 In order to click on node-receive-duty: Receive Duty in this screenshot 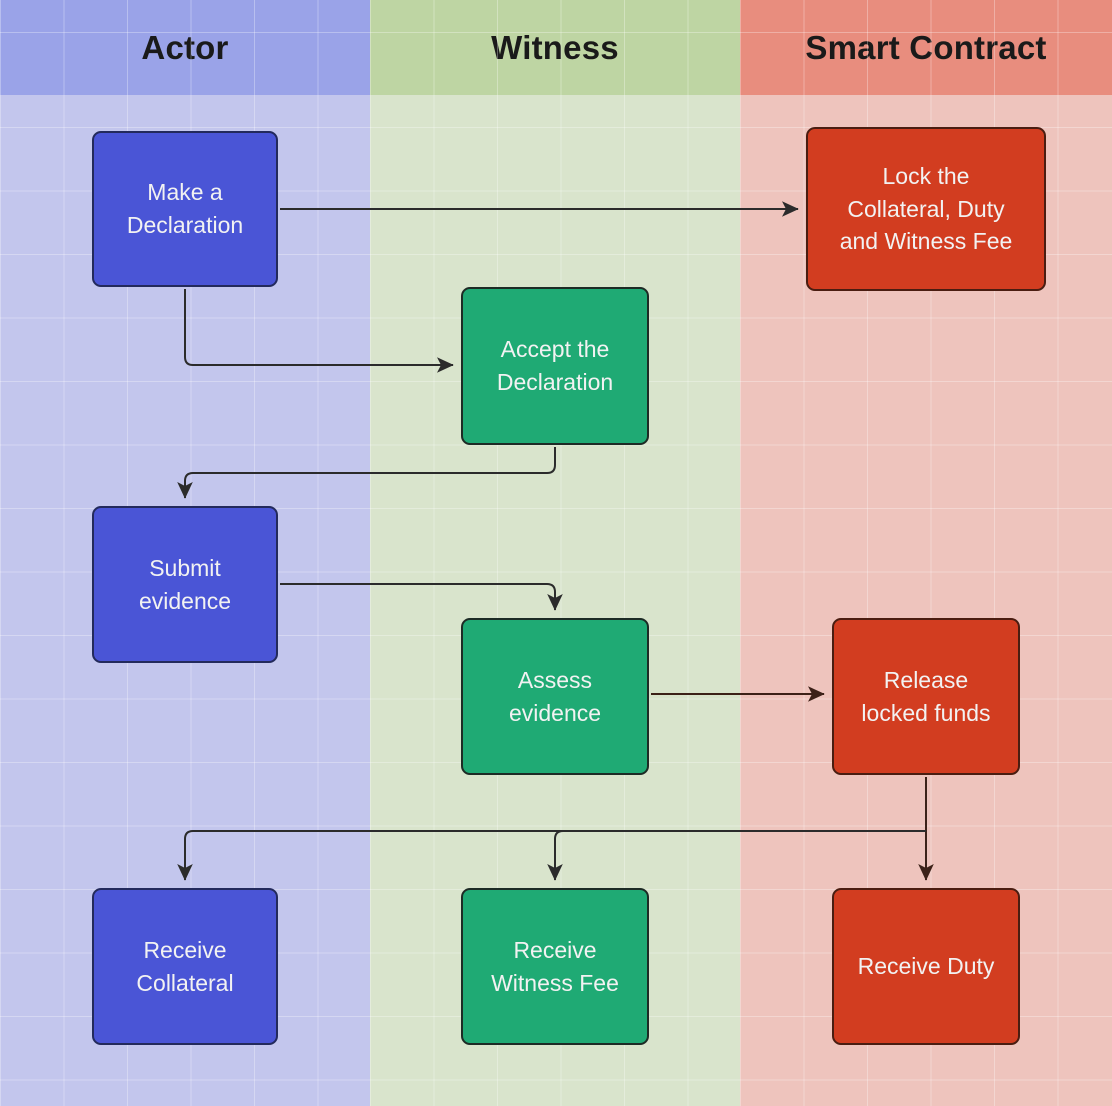, I will do `click(926, 966)`.